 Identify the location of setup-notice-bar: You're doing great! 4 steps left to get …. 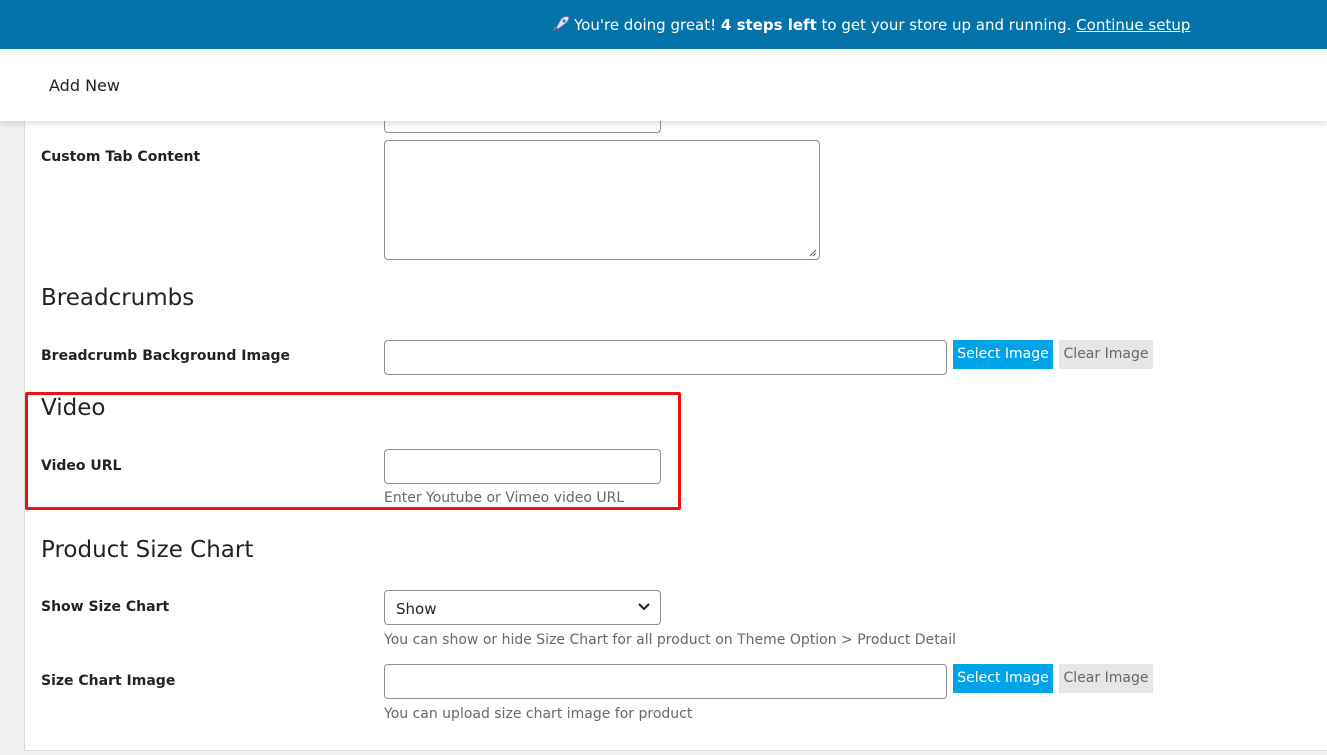
(663, 24).